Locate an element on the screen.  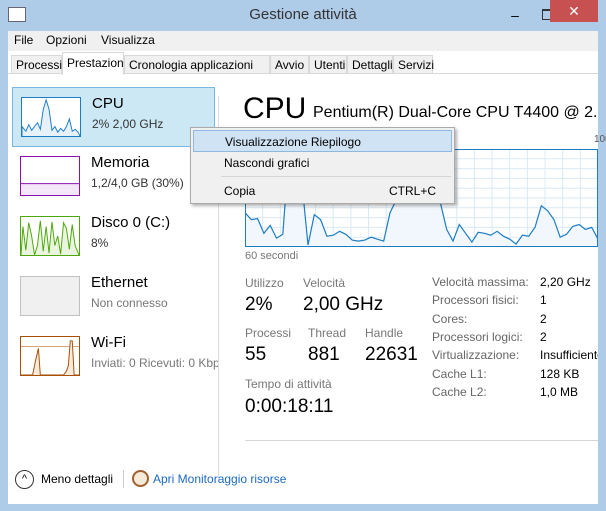
stat-label: Velocità is located at coordinates (324, 283).